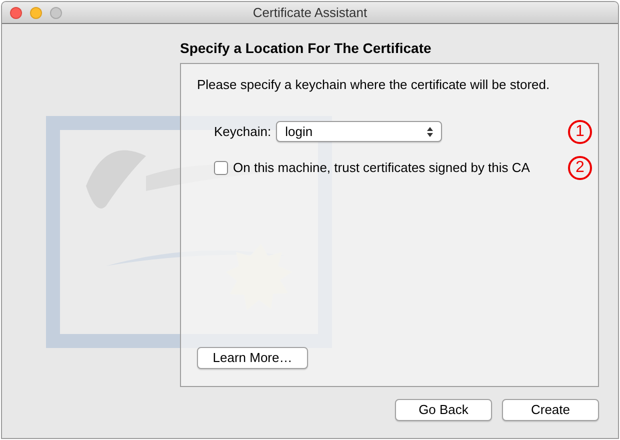 Image resolution: width=620 pixels, height=440 pixels. Describe the element at coordinates (221, 167) in the screenshot. I see `checkbox` at that location.